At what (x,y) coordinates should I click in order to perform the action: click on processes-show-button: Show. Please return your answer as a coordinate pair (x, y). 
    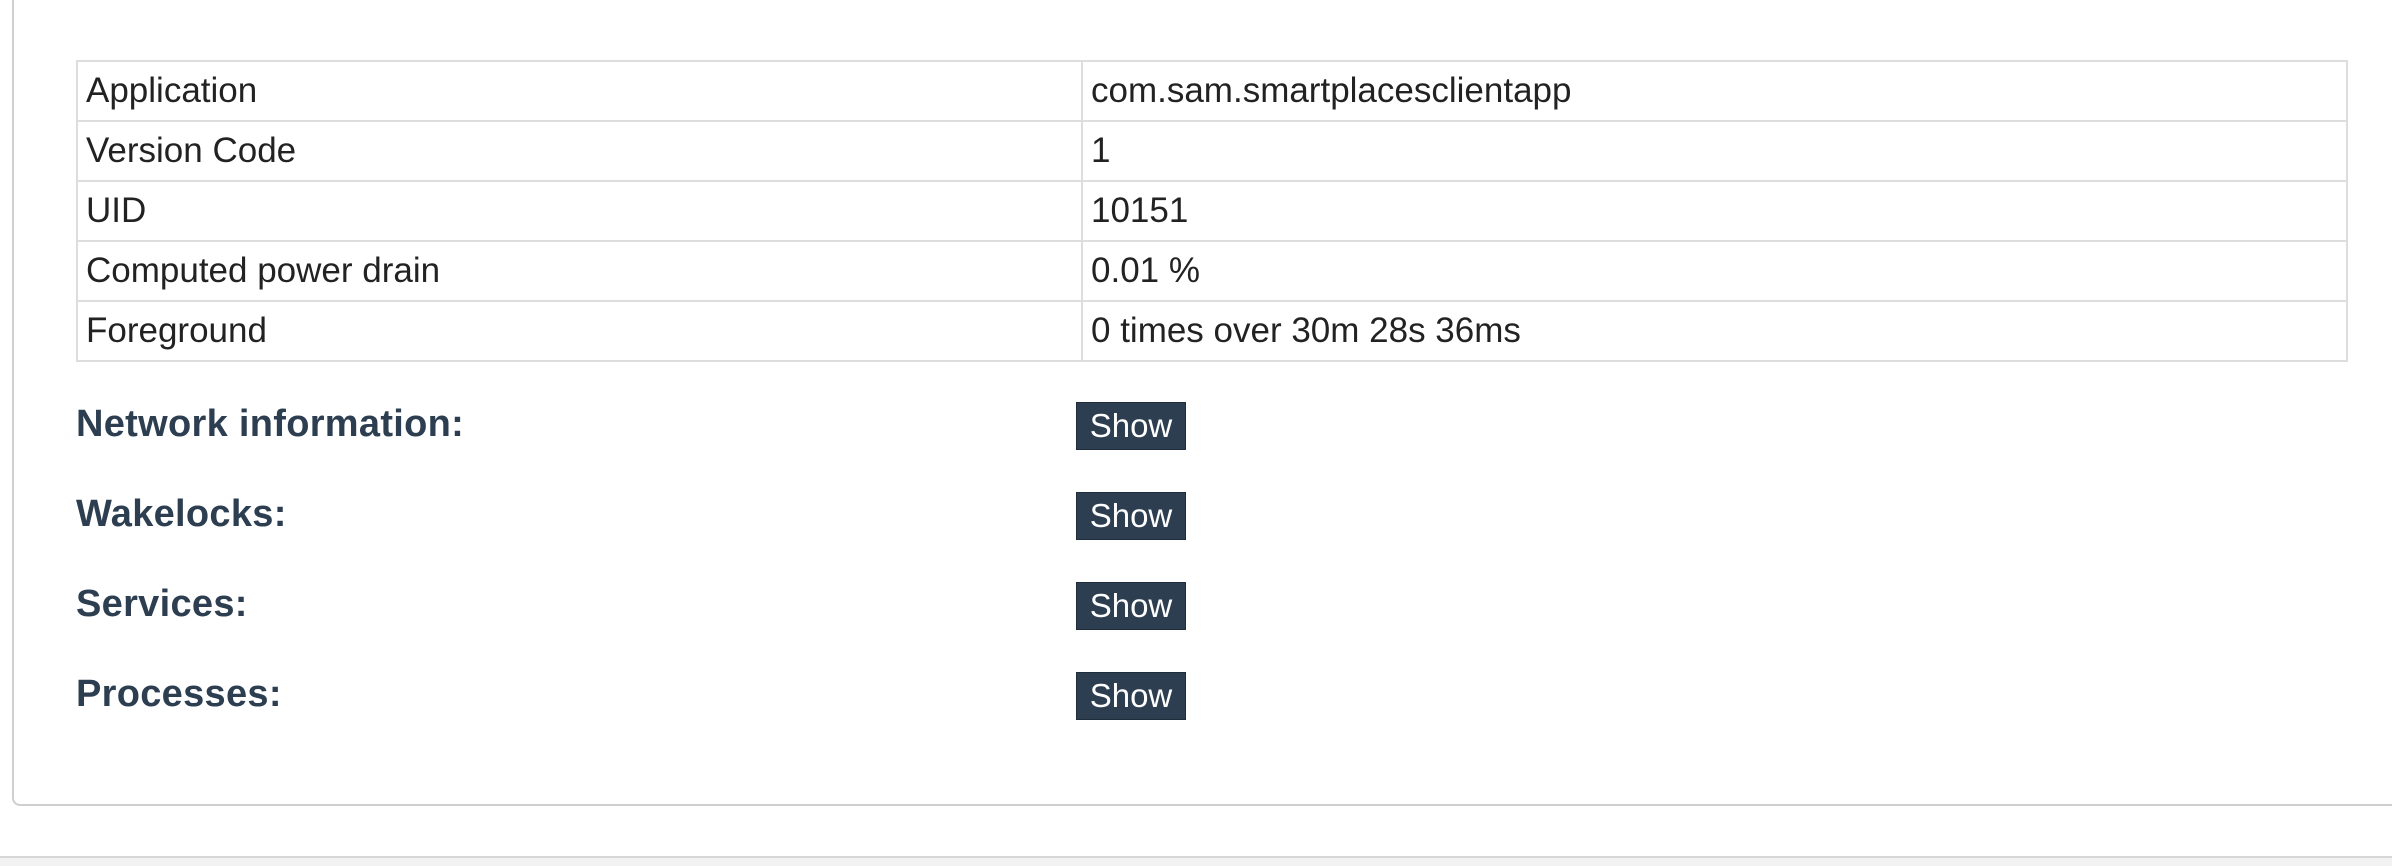
    Looking at the image, I should click on (1131, 696).